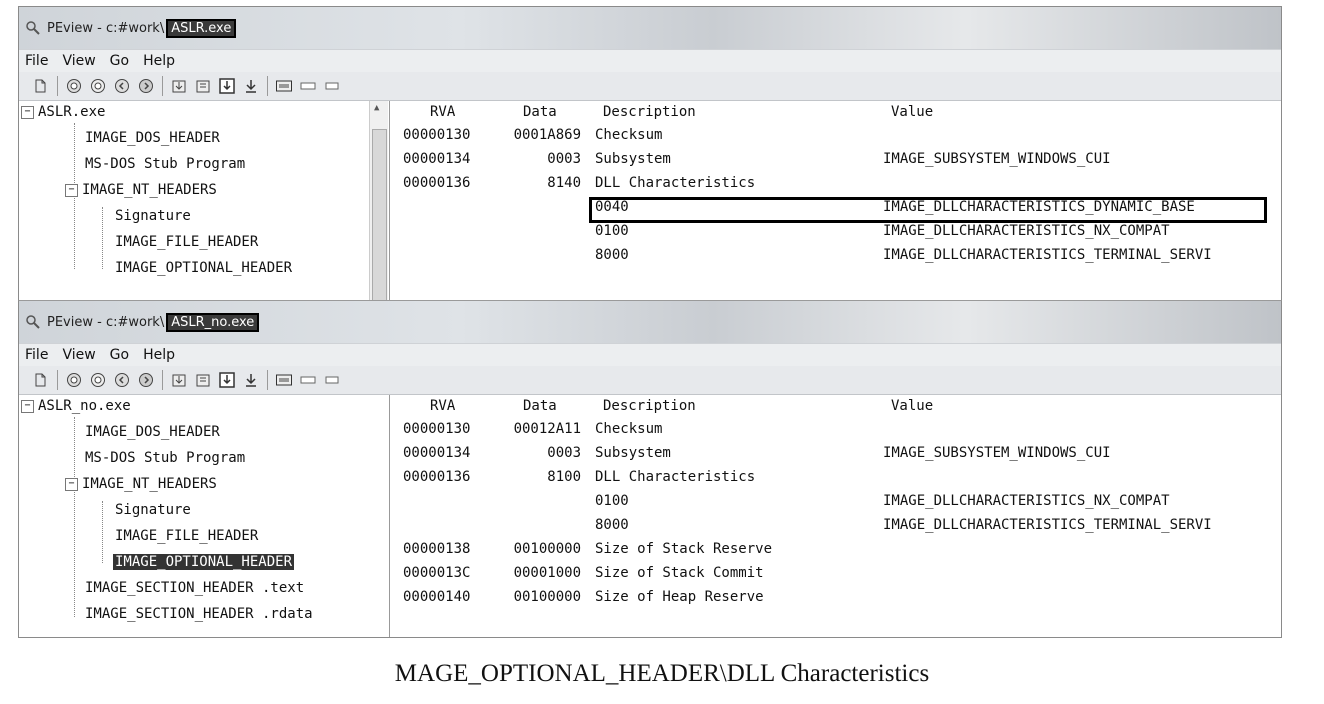 This screenshot has width=1324, height=704. What do you see at coordinates (842, 549) in the screenshot?
I see `table-row: 00000138 00100000 Size of Stack Reserve` at bounding box center [842, 549].